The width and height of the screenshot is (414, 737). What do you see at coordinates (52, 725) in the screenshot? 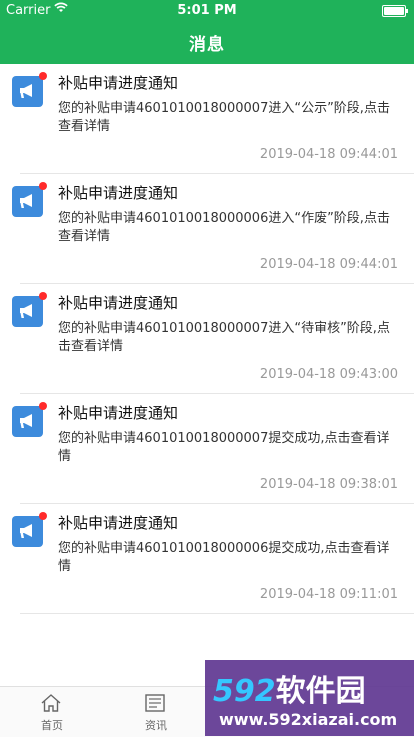
I see `tab-home-label: 首页` at bounding box center [52, 725].